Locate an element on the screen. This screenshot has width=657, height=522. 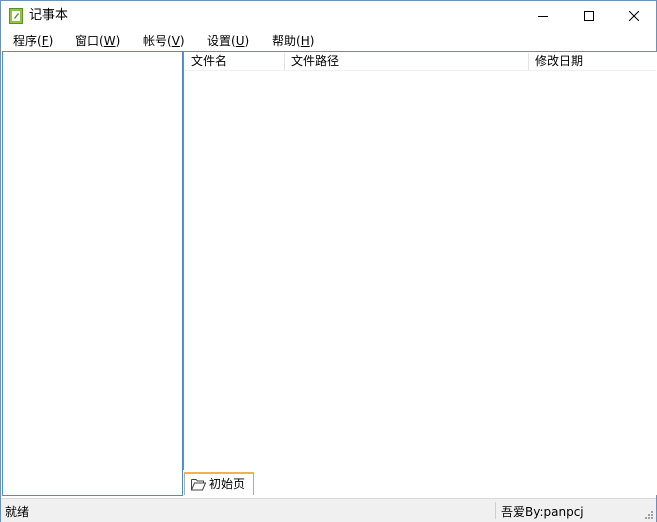
menu-program: 程序(F) is located at coordinates (33, 41).